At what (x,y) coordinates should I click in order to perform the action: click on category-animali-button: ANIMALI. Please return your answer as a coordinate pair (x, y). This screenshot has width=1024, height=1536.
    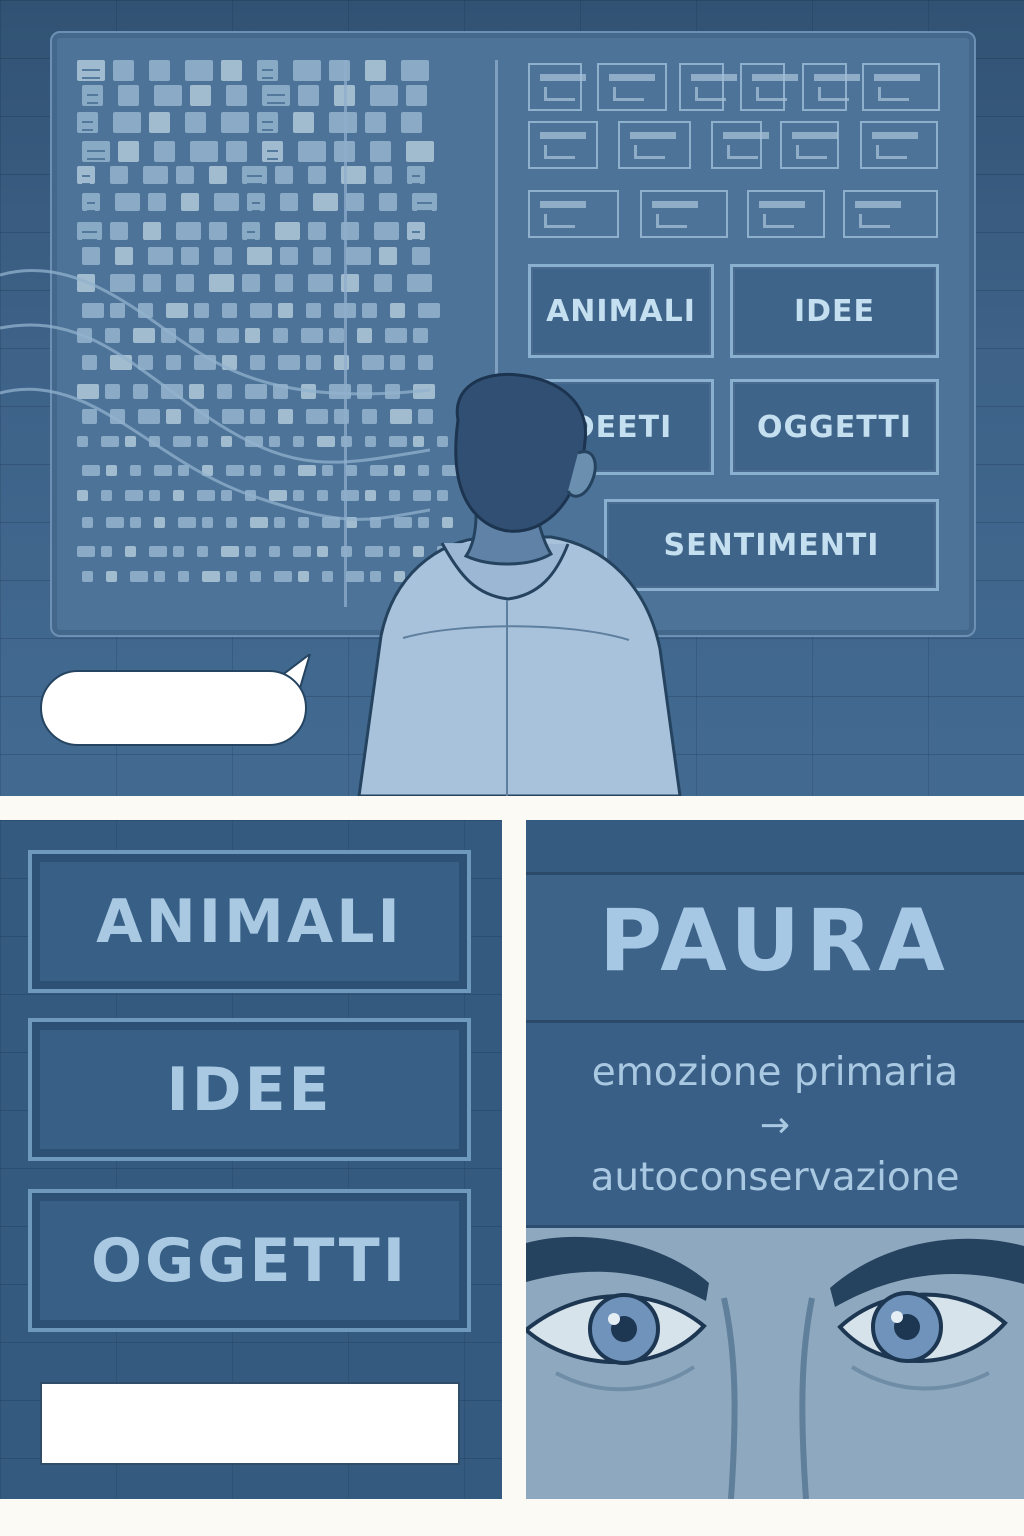
    Looking at the image, I should click on (621, 311).